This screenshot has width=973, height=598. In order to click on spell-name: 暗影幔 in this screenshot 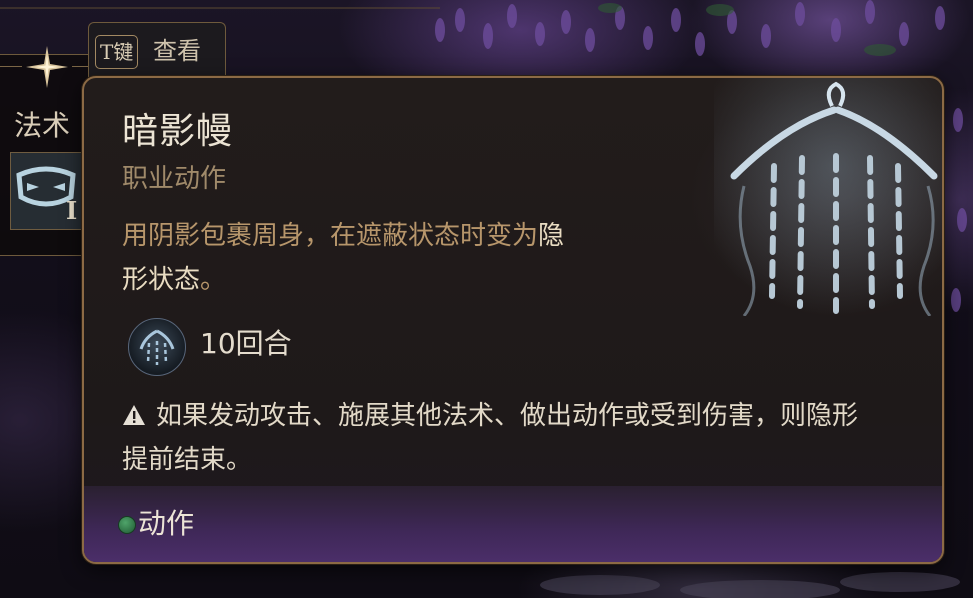, I will do `click(178, 131)`.